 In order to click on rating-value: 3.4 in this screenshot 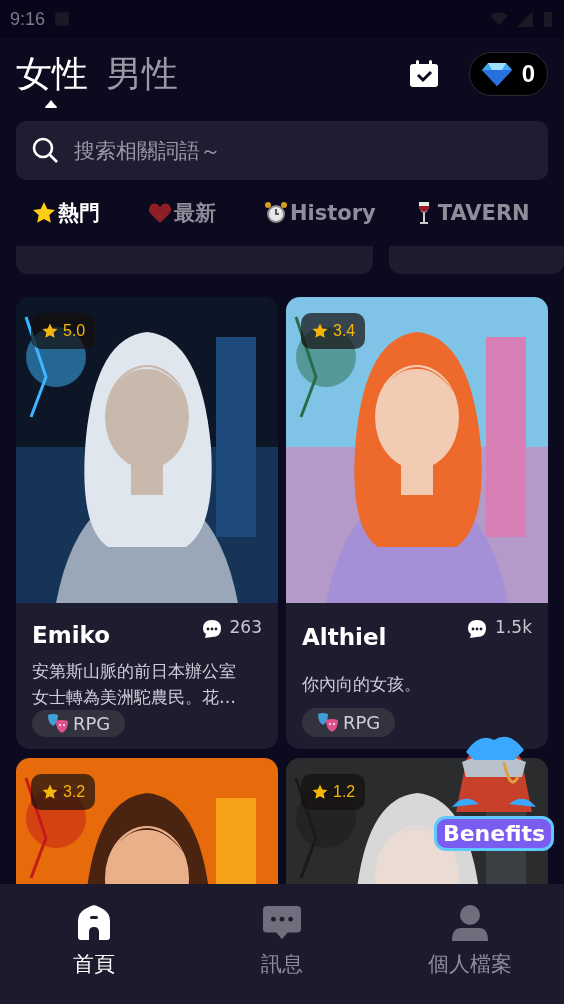, I will do `click(344, 331)`.